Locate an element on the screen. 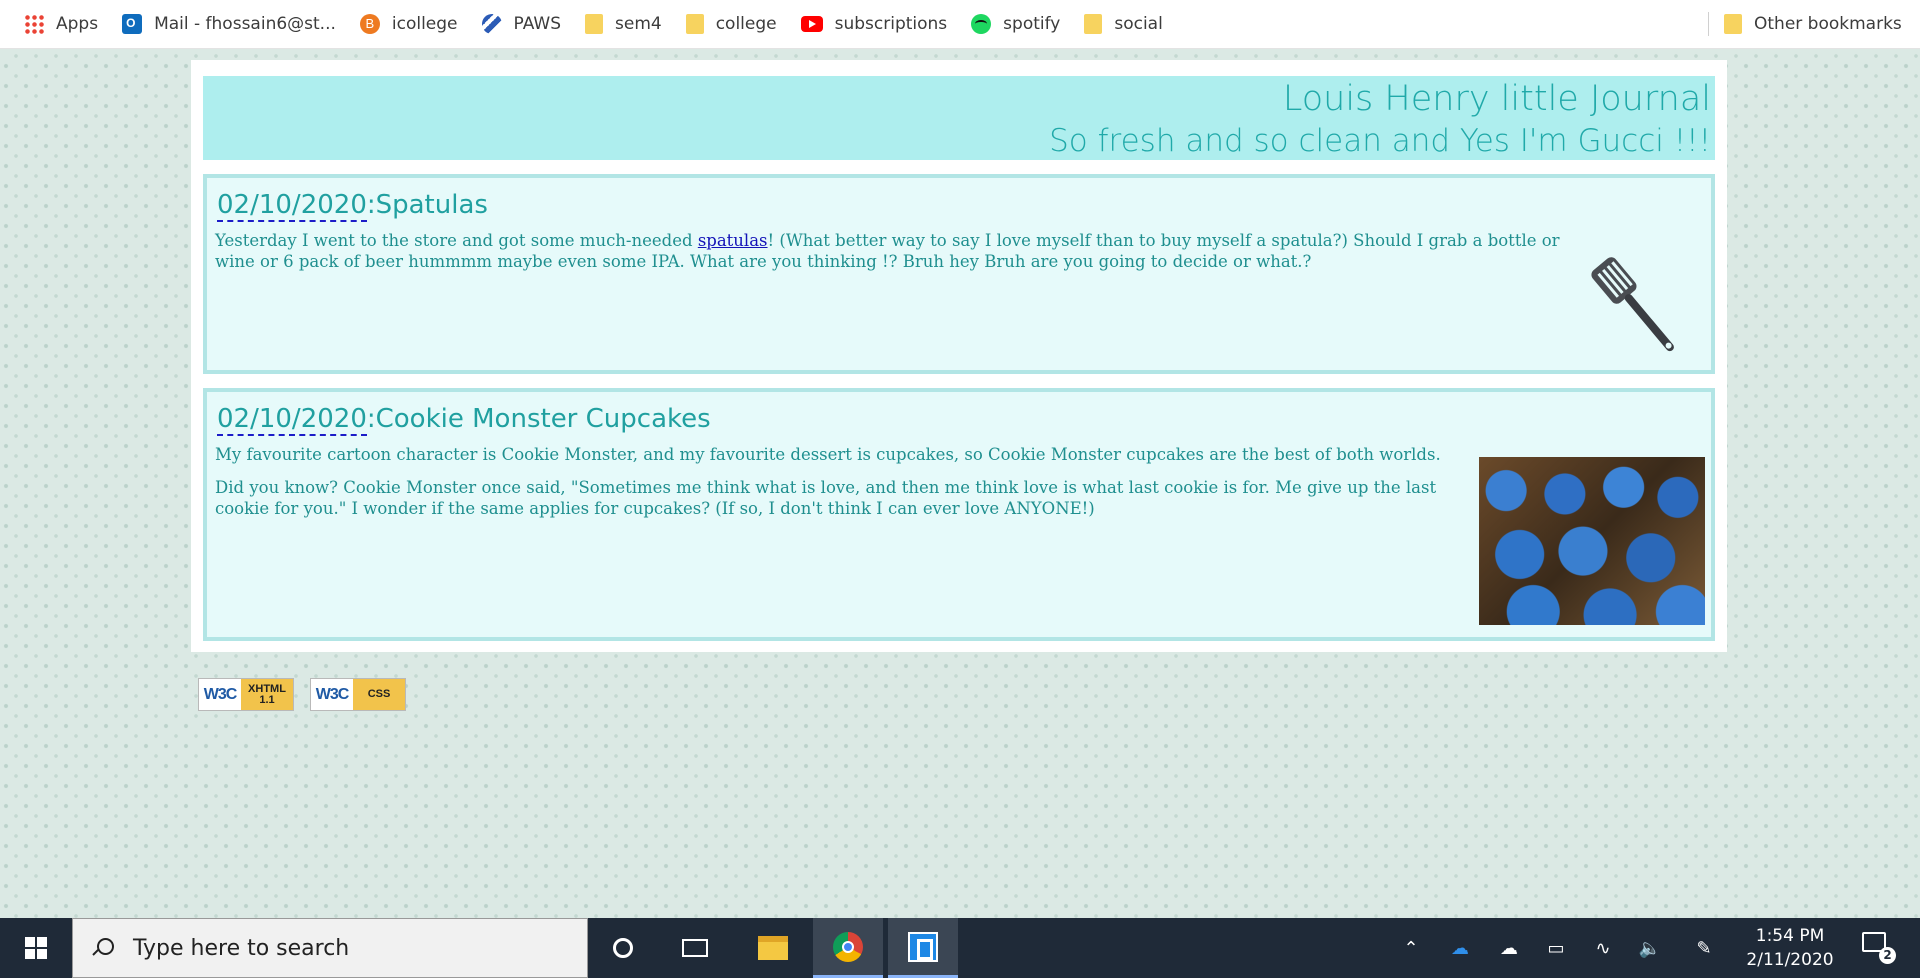 Image resolution: width=1920 pixels, height=978 pixels. show-hidden-icons-button: ⌃ is located at coordinates (1411, 948).